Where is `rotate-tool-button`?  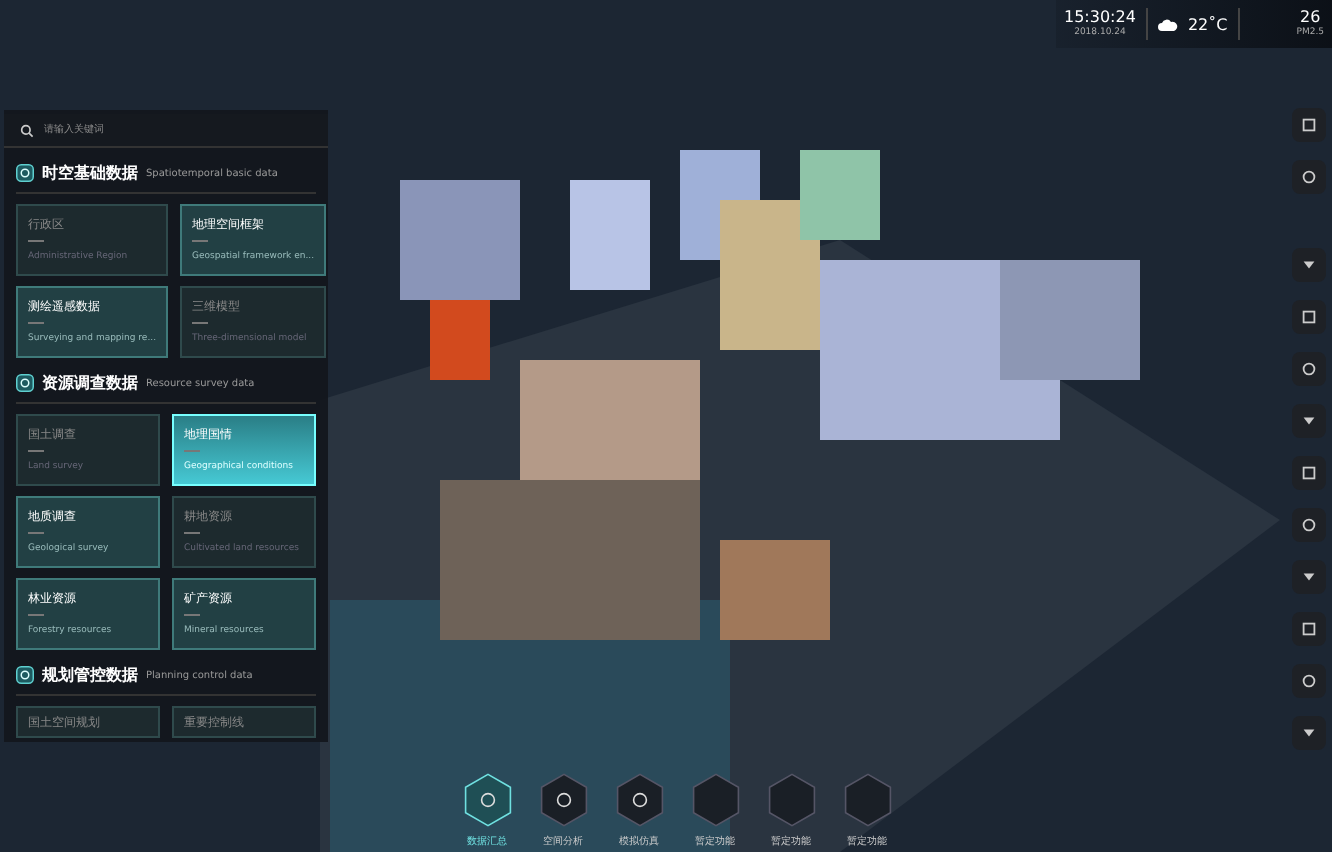
rotate-tool-button is located at coordinates (1309, 421).